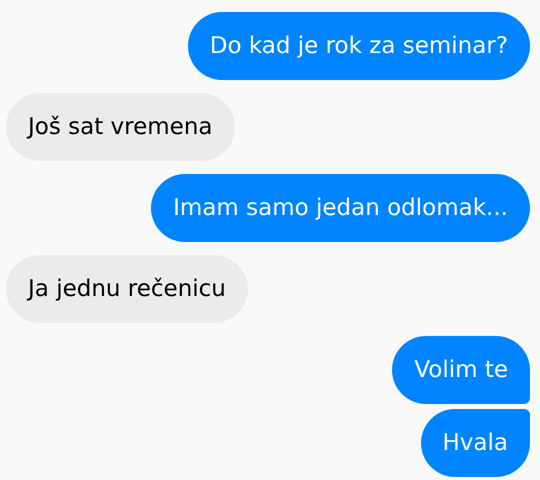 The height and width of the screenshot is (480, 540). What do you see at coordinates (475, 443) in the screenshot?
I see `sent-message: Hvala` at bounding box center [475, 443].